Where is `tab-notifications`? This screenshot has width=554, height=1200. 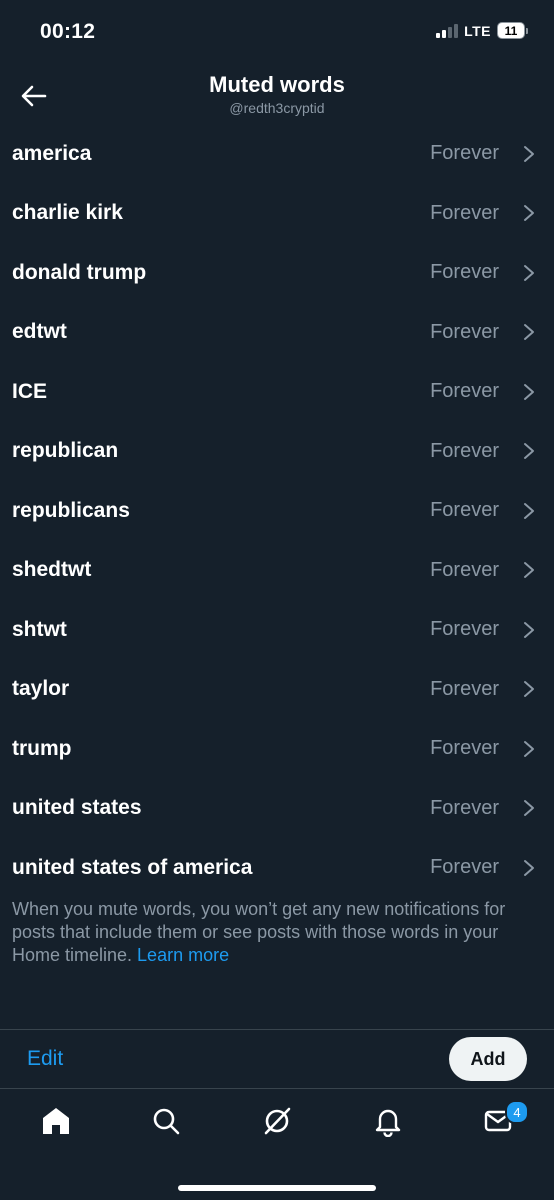 tab-notifications is located at coordinates (388, 1121).